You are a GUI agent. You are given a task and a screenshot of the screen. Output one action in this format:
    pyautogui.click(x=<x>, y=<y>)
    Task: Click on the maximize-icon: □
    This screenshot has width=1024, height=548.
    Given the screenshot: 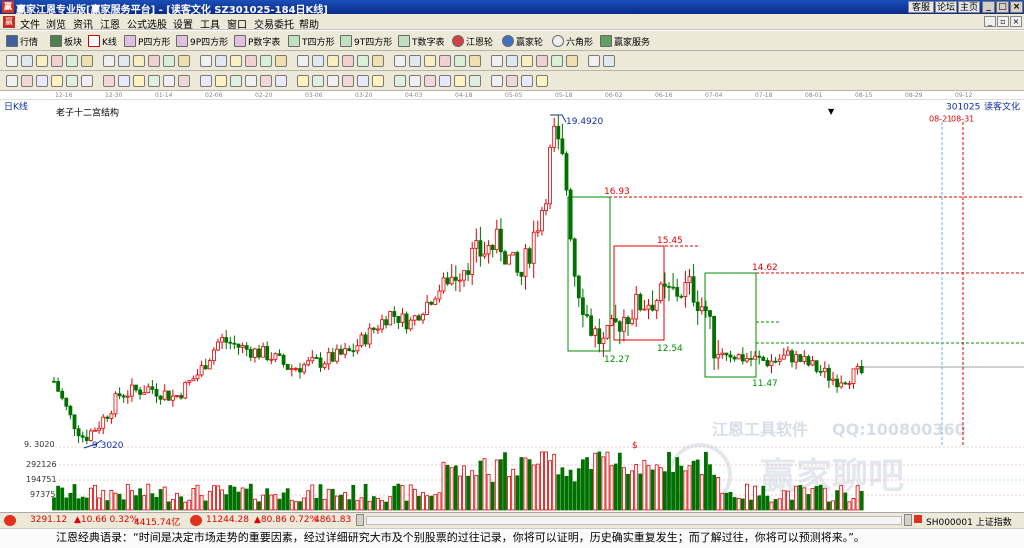 What is the action you would take?
    pyautogui.click(x=1002, y=7)
    